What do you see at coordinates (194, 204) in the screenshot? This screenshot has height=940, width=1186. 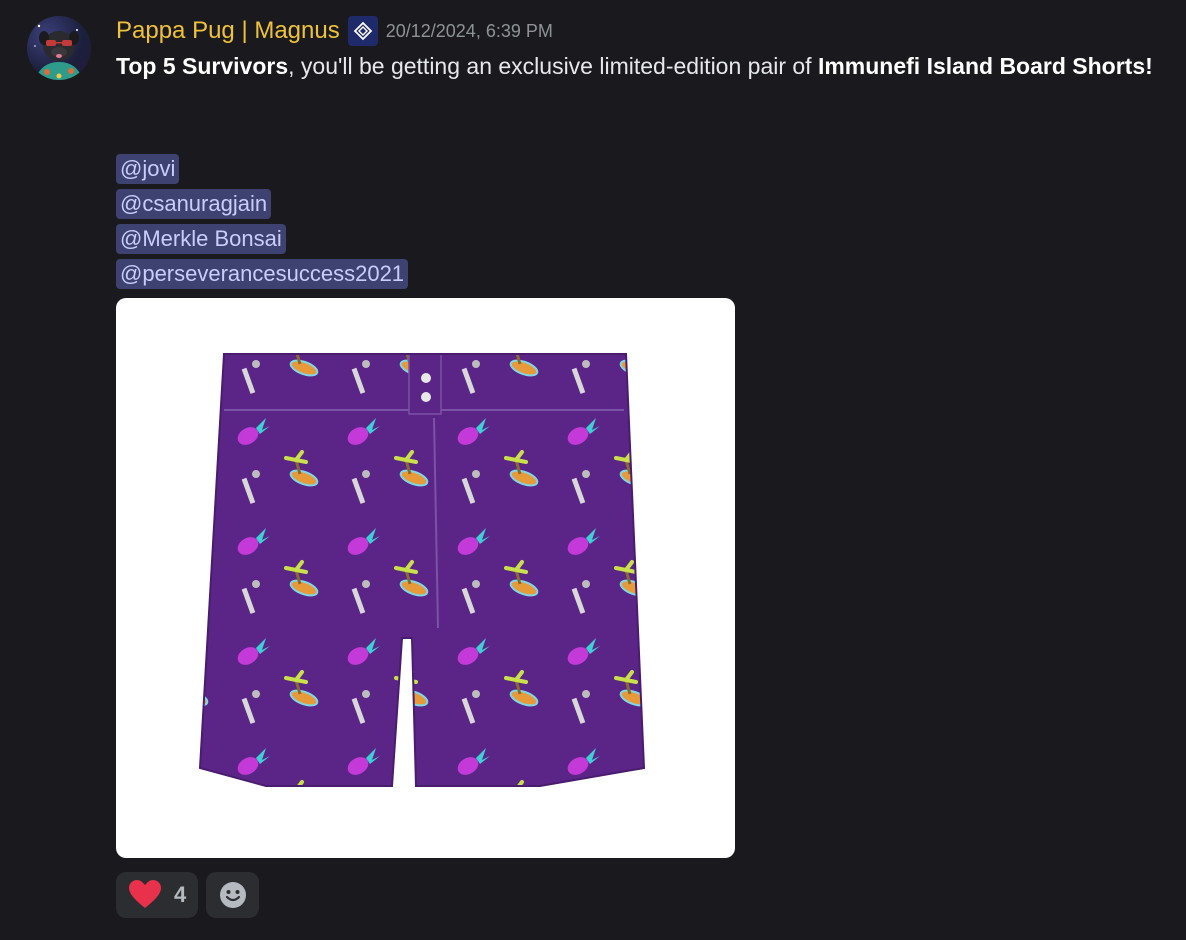 I see `mention-user: @csanuragjain` at bounding box center [194, 204].